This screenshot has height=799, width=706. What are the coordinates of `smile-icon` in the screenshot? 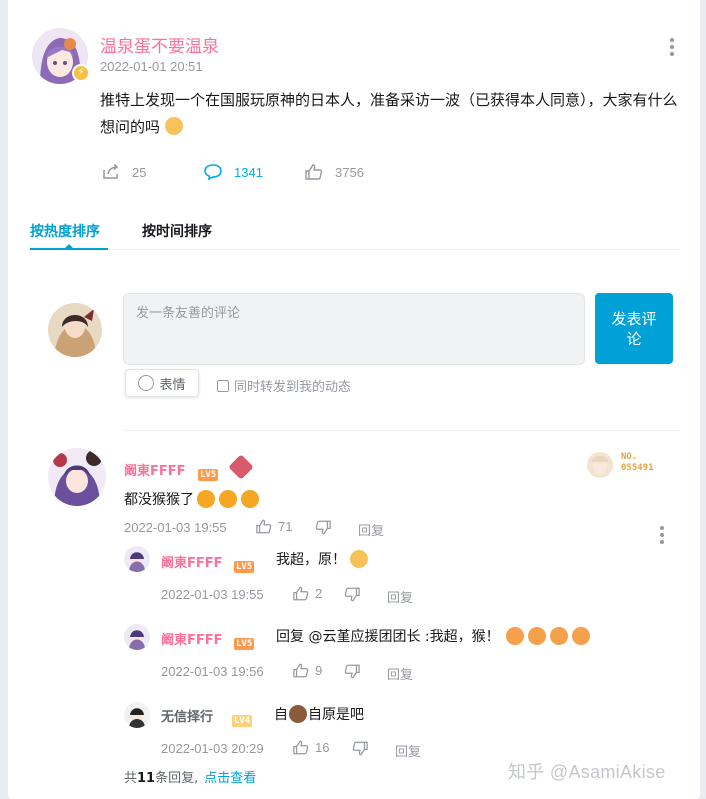 It's located at (146, 383).